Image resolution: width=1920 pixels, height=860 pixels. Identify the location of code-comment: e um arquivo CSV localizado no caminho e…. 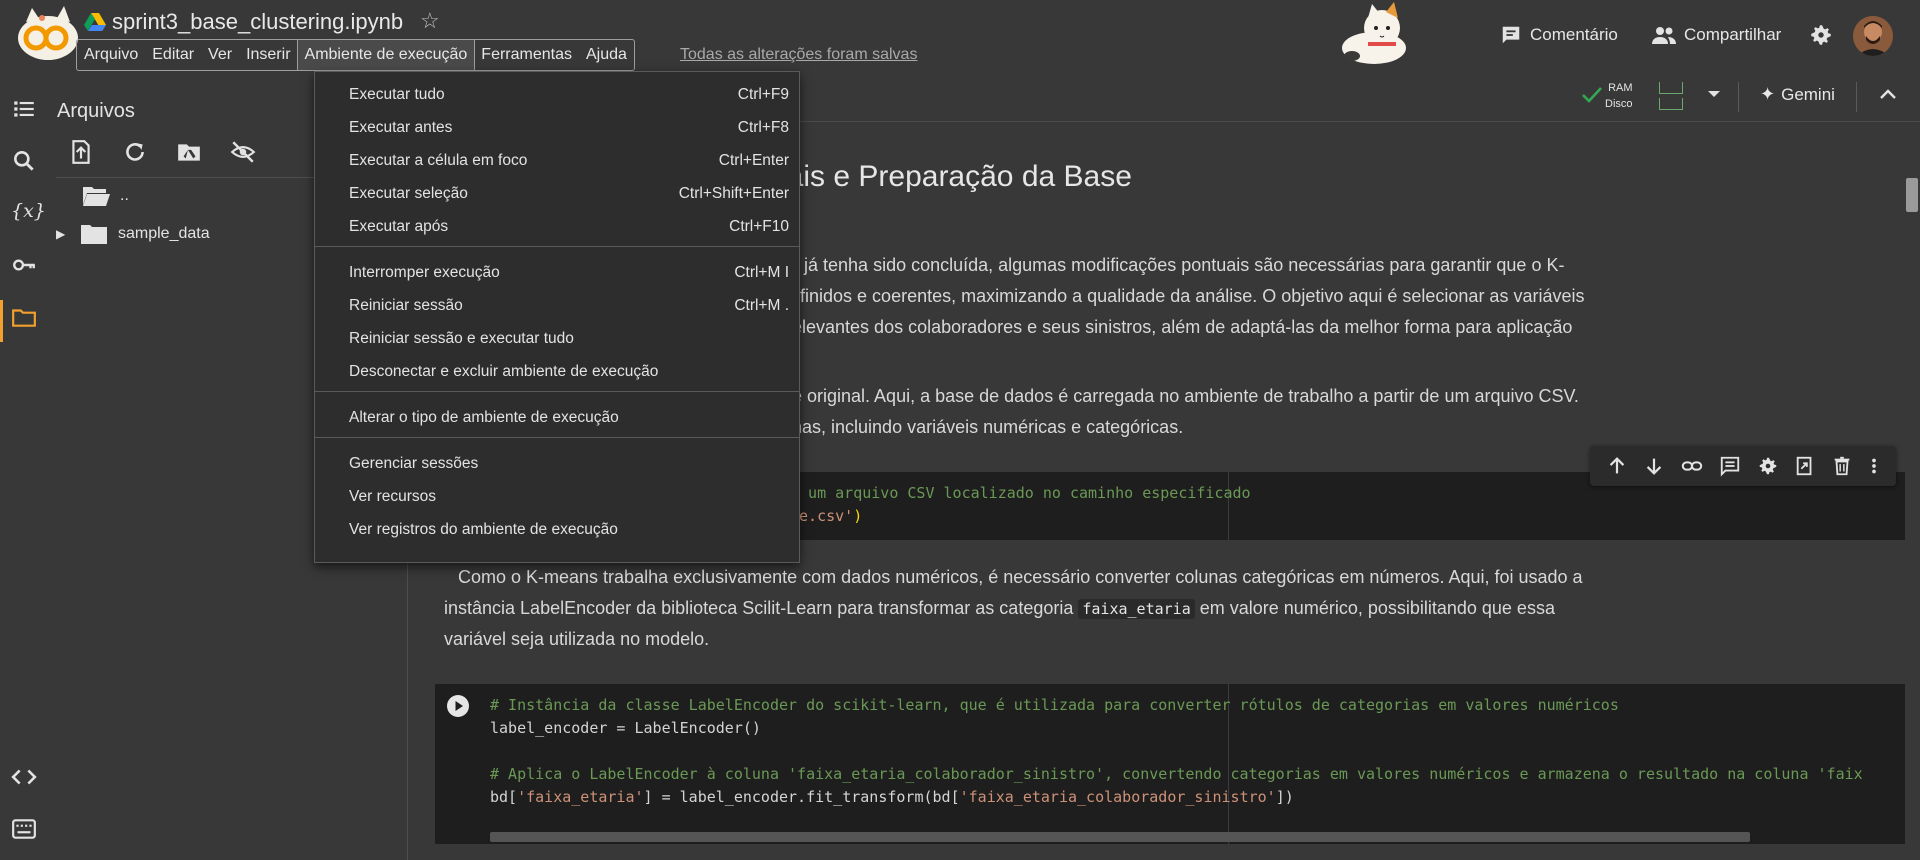
(1020, 493).